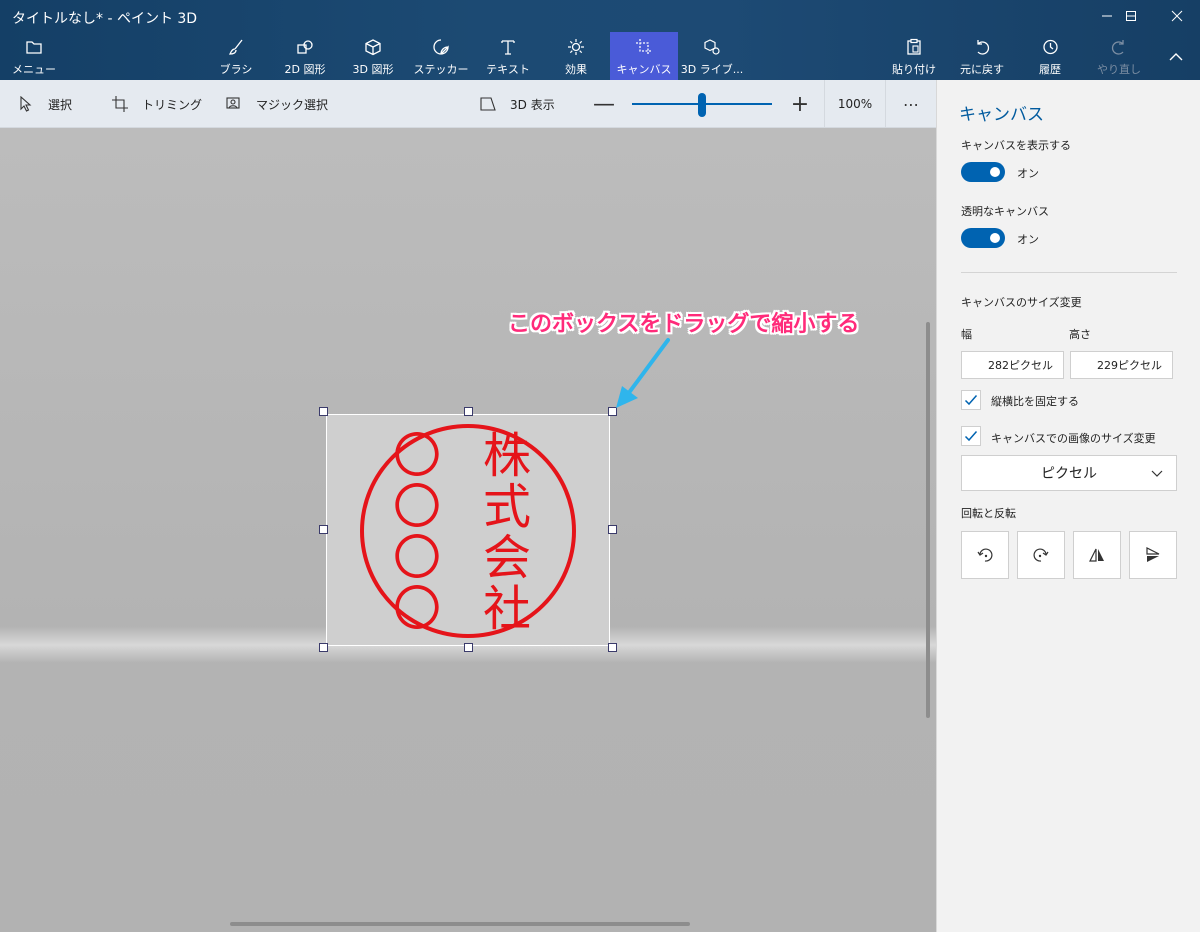 This screenshot has width=1200, height=932. I want to click on magic-select-icon, so click(233, 103).